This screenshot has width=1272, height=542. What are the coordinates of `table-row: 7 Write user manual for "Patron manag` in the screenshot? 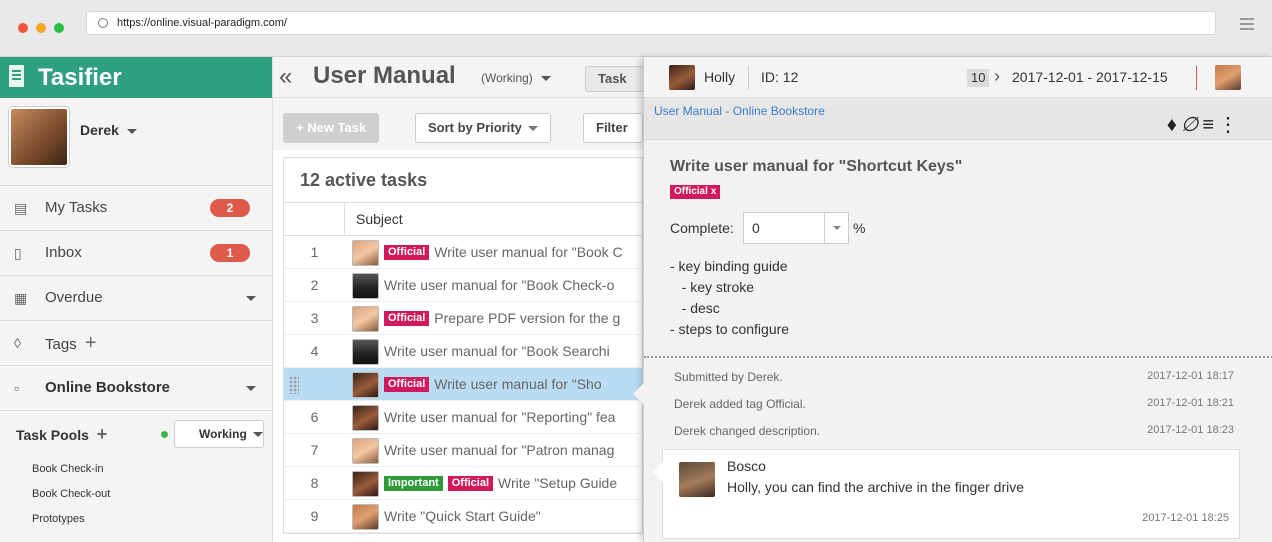 It's located at (463, 450).